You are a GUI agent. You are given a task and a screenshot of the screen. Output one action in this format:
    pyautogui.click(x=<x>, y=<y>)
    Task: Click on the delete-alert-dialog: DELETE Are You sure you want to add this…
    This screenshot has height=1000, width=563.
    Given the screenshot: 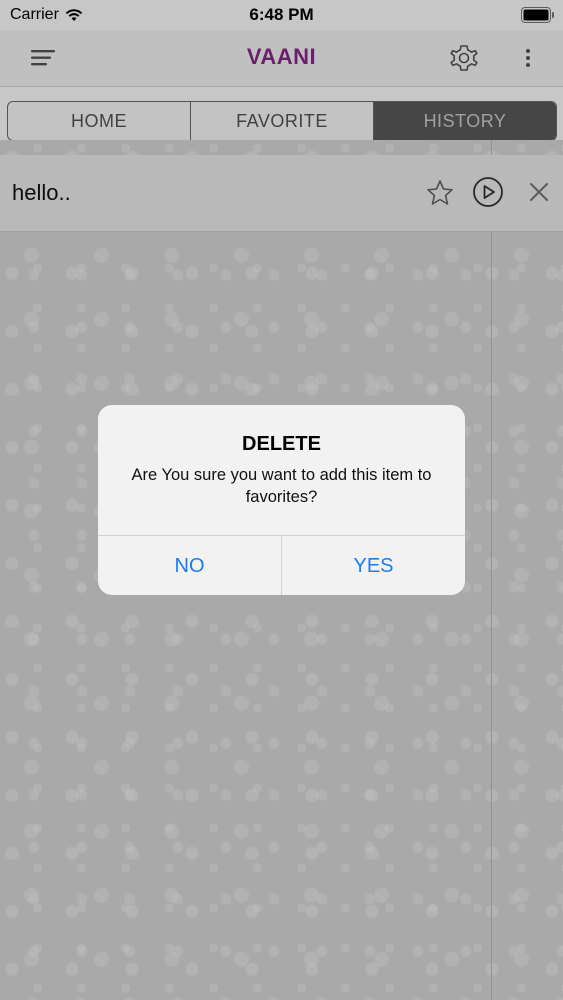 What is the action you would take?
    pyautogui.click(x=281, y=500)
    